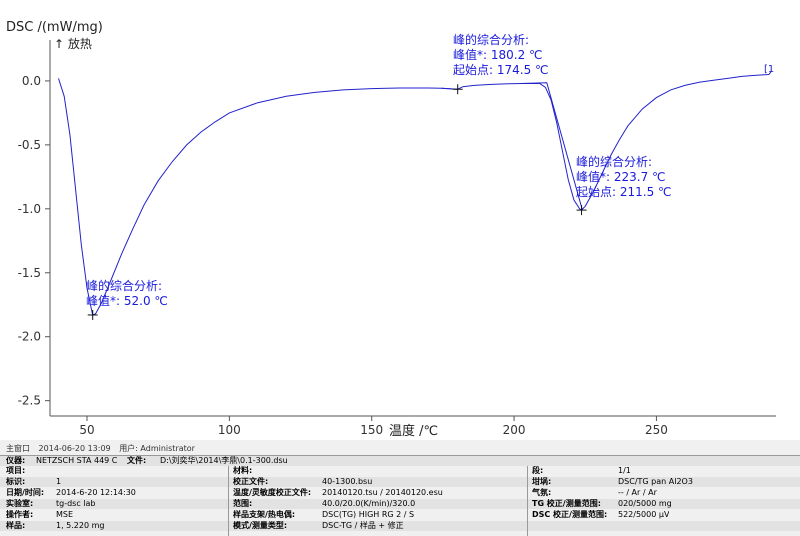 The image size is (800, 536). I want to click on info-label: 样品:, so click(16, 525).